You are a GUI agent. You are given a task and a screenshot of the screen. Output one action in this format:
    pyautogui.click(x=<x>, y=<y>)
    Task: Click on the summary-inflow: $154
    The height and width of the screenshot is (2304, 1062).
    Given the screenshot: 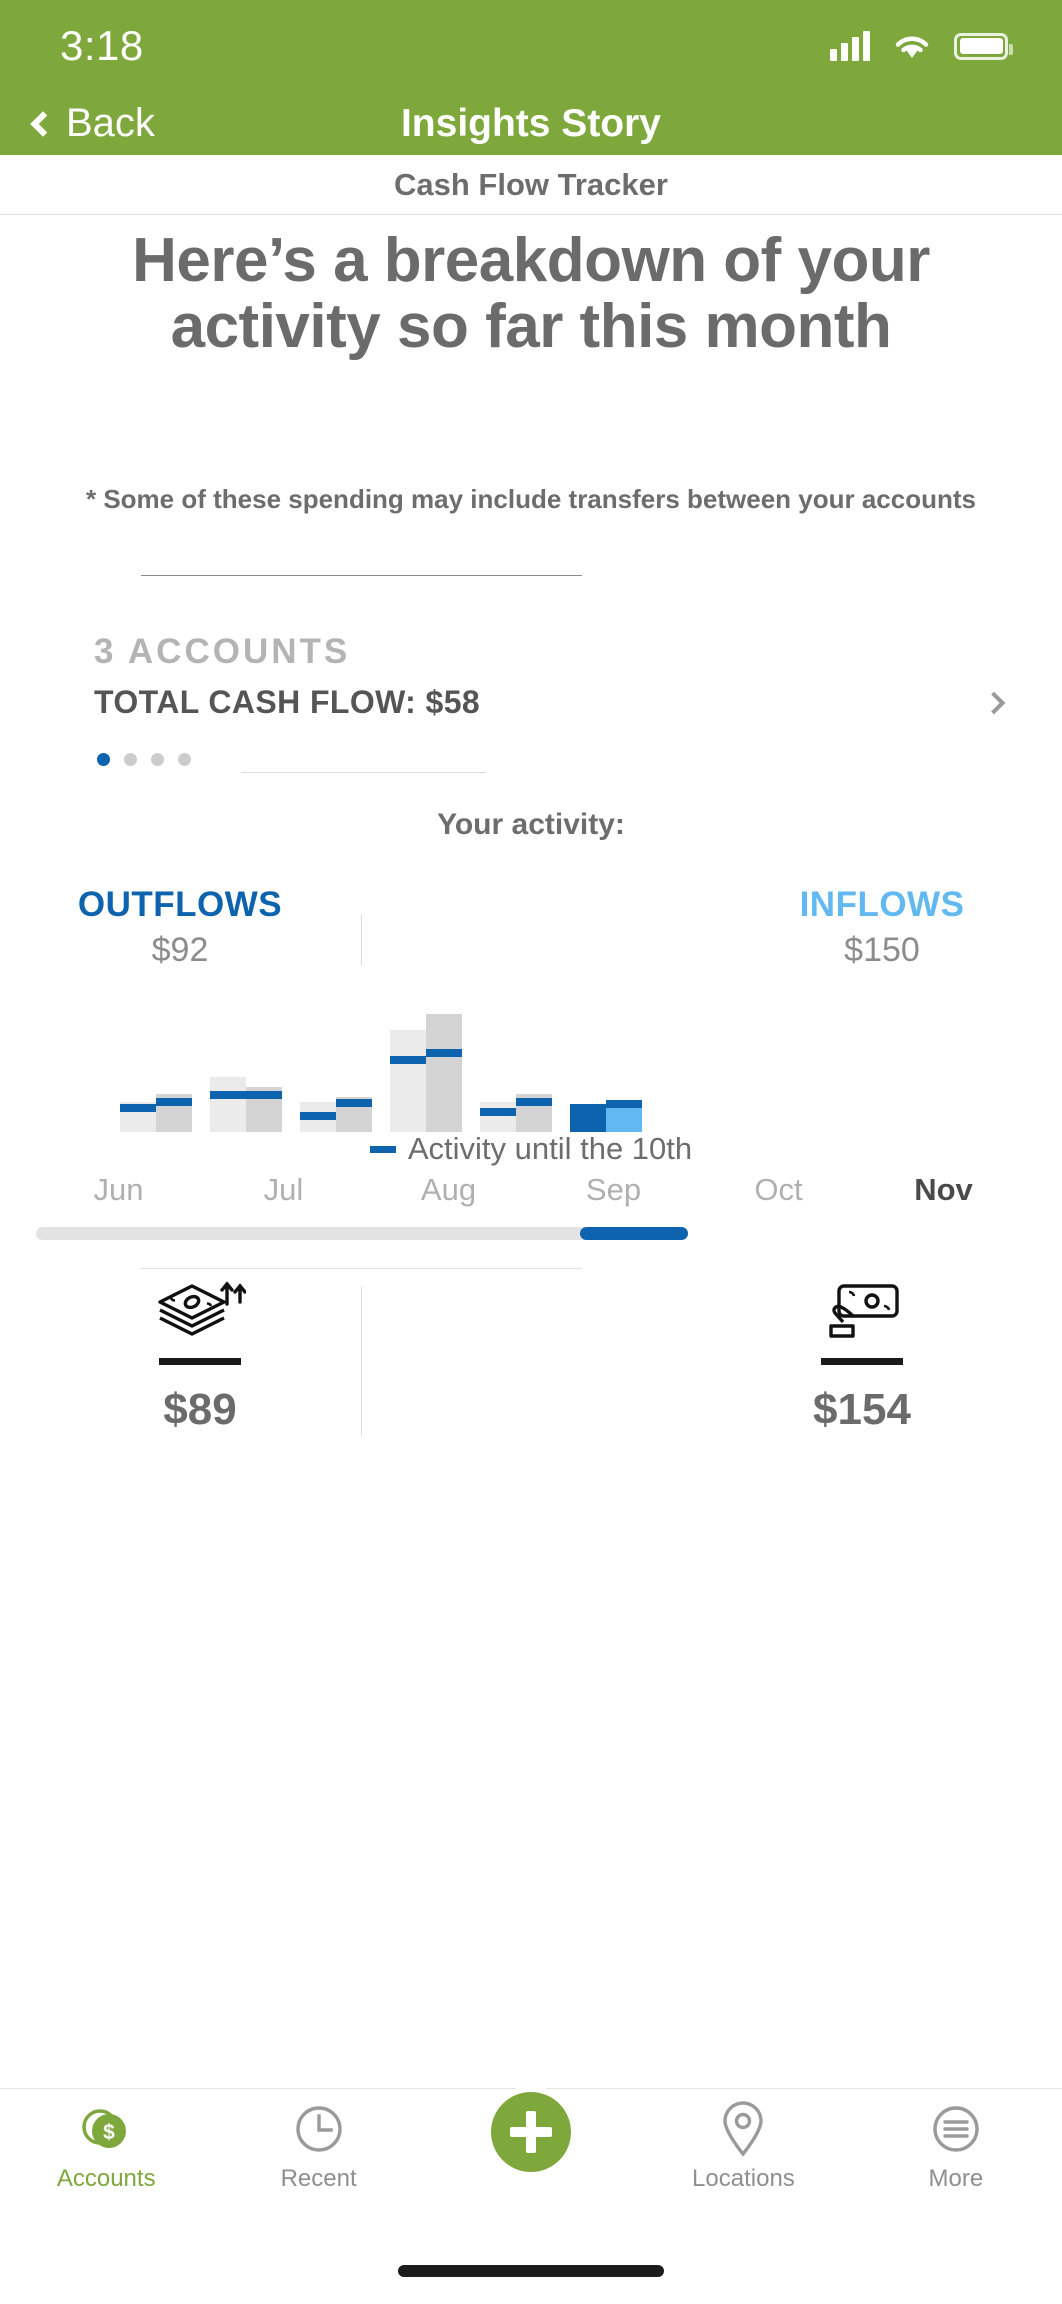 What is the action you would take?
    pyautogui.click(x=862, y=1358)
    